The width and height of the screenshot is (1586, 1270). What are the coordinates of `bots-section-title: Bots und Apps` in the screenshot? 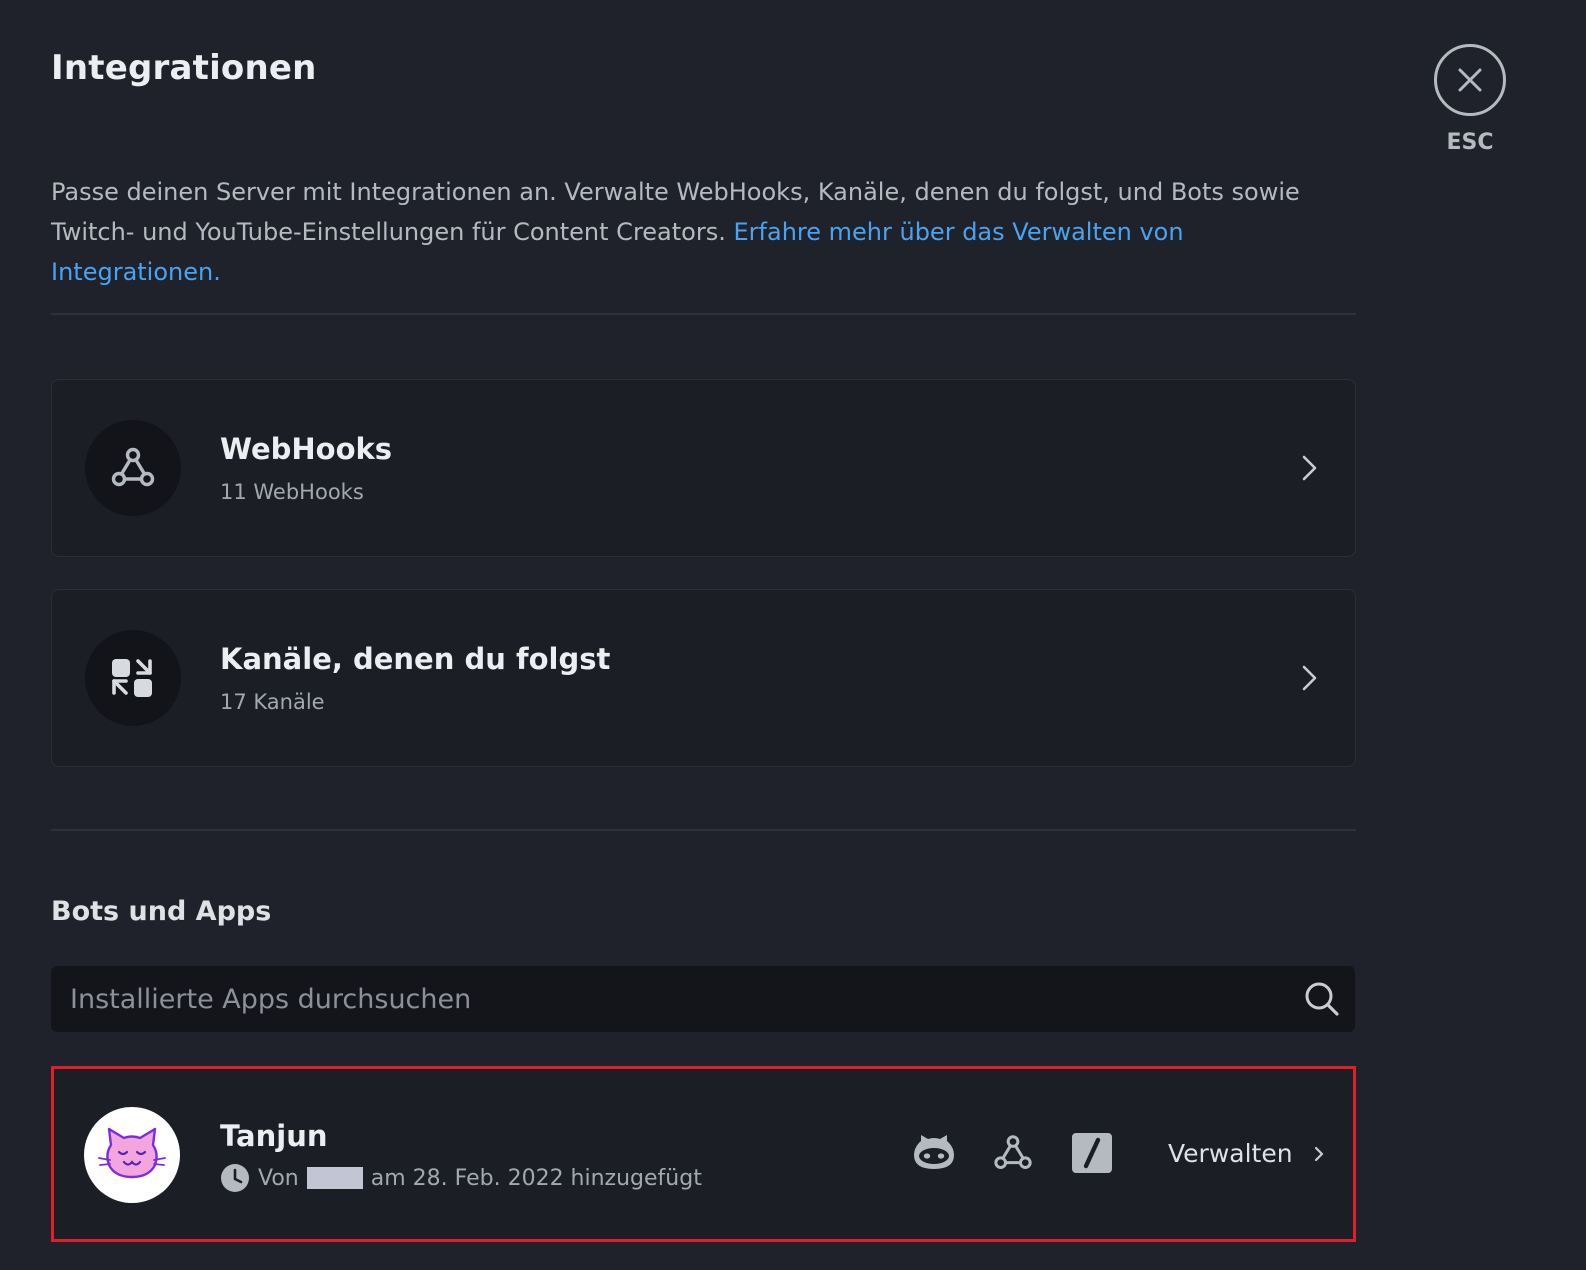 It's located at (161, 911).